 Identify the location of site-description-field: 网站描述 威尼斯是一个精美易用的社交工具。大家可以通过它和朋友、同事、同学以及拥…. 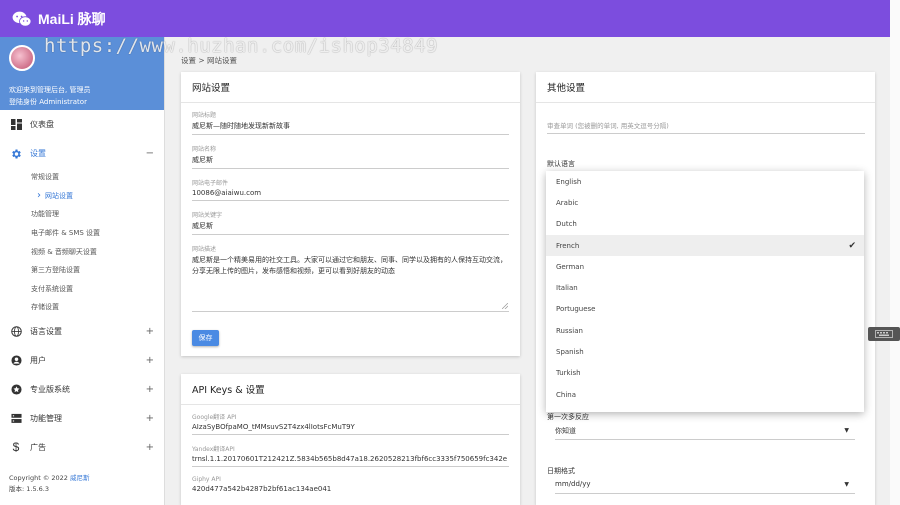
(350, 278).